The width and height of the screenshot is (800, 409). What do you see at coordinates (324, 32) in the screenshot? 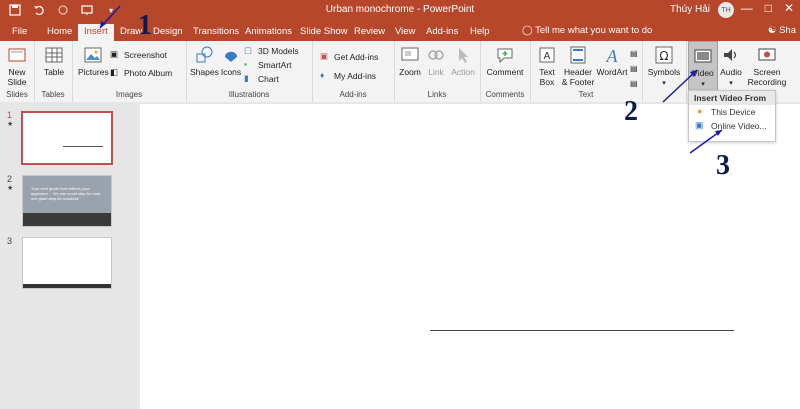
I see `tab-slide-show: Slide Show` at bounding box center [324, 32].